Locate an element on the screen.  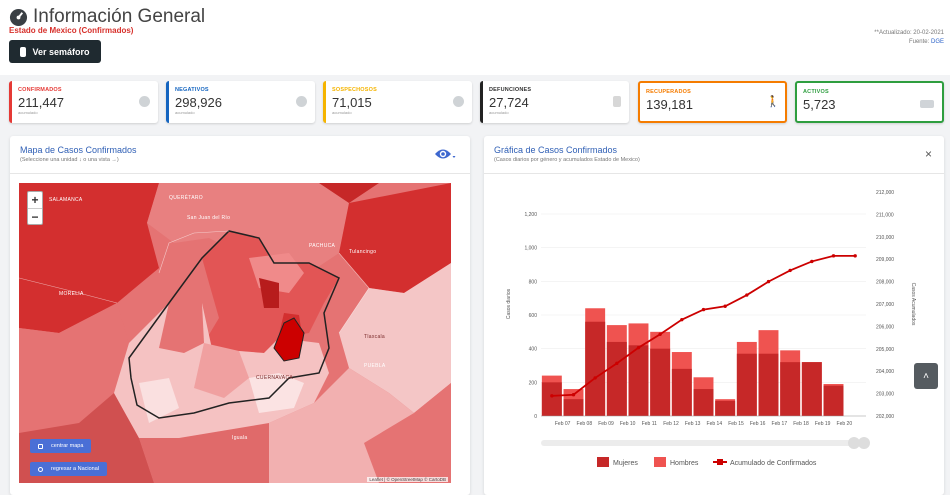
kpi-label: RECUPERADOS is located at coordinates (668, 92).